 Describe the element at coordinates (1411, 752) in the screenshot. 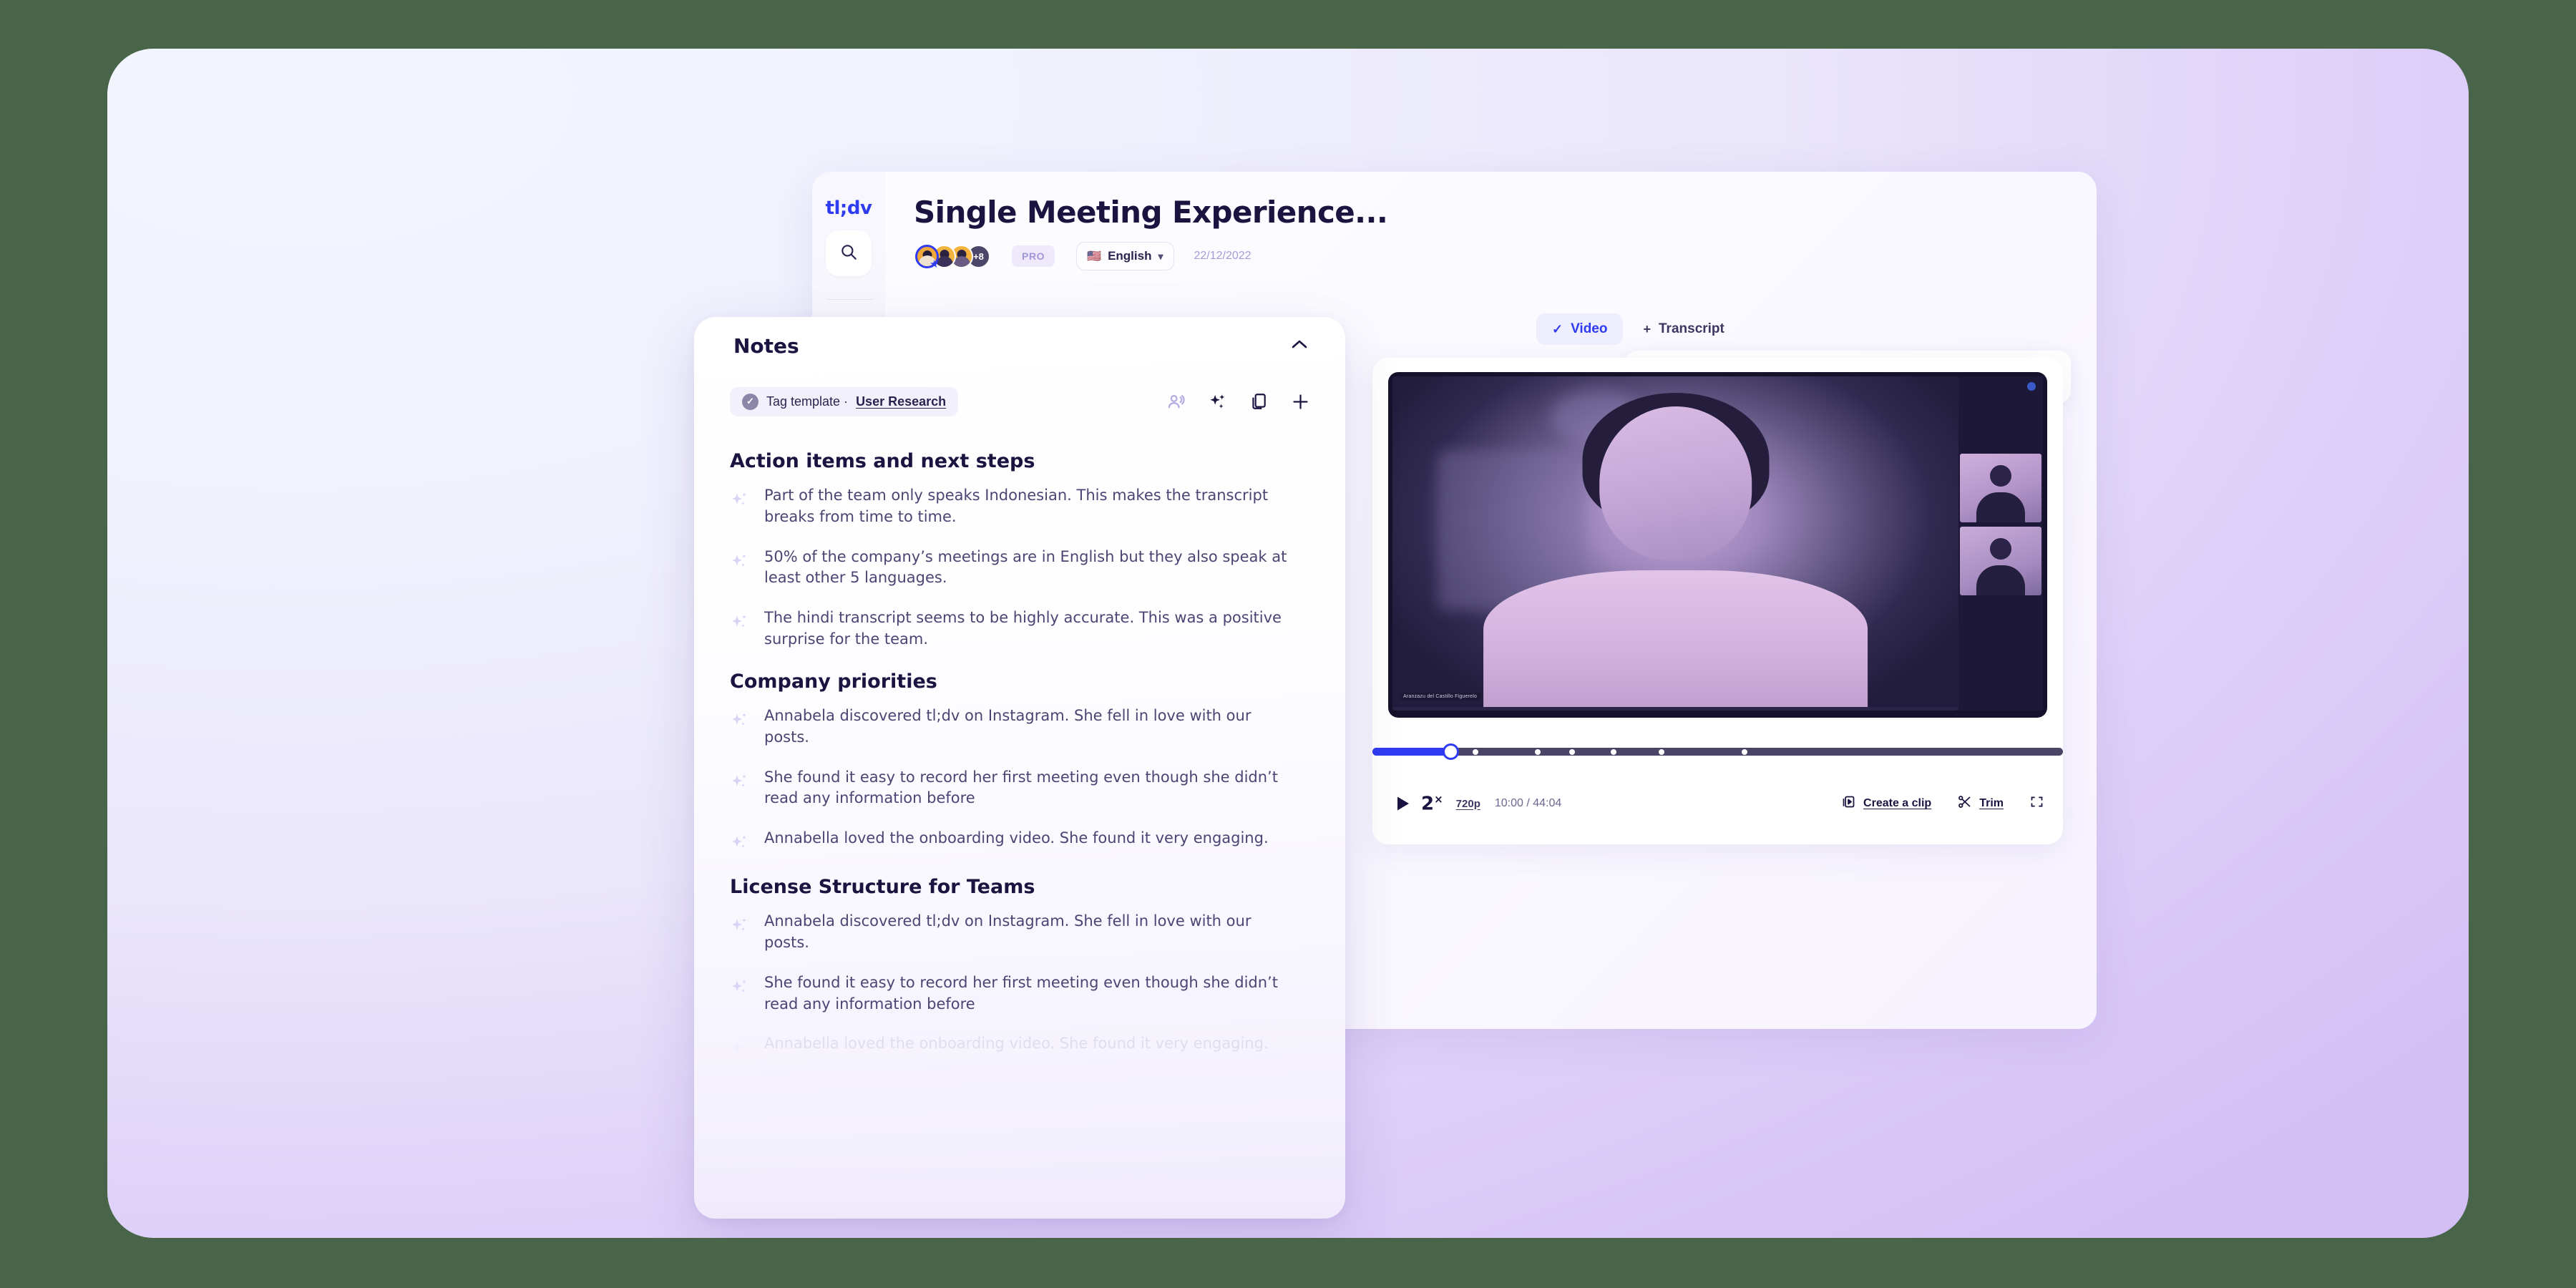

I see `timeline-progress` at that location.